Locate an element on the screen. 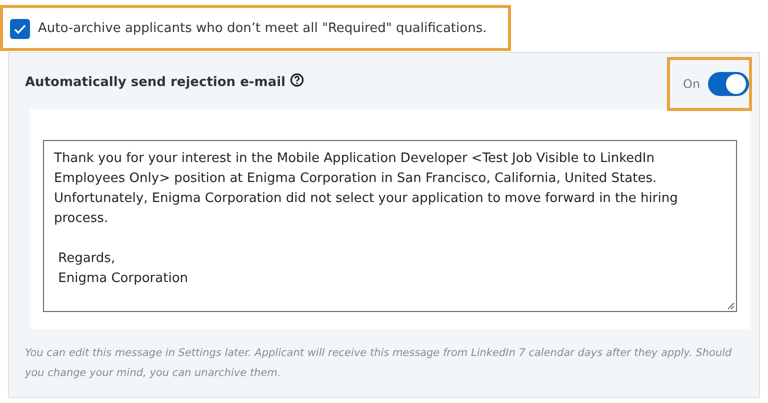 This screenshot has height=403, width=768. help-icon is located at coordinates (297, 80).